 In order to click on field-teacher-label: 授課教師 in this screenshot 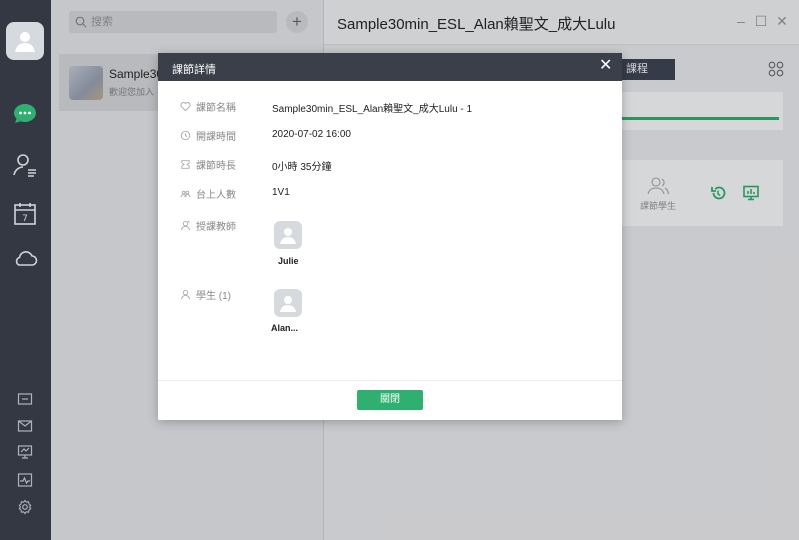, I will do `click(207, 225)`.